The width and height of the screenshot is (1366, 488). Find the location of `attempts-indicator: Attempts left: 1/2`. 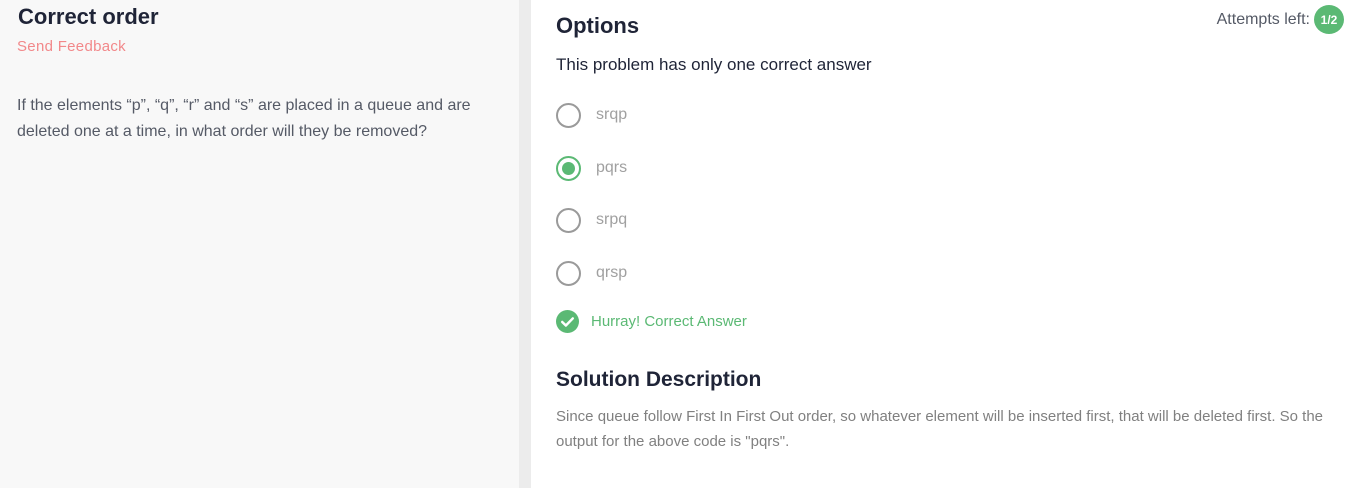

attempts-indicator: Attempts left: 1/2 is located at coordinates (1280, 19).